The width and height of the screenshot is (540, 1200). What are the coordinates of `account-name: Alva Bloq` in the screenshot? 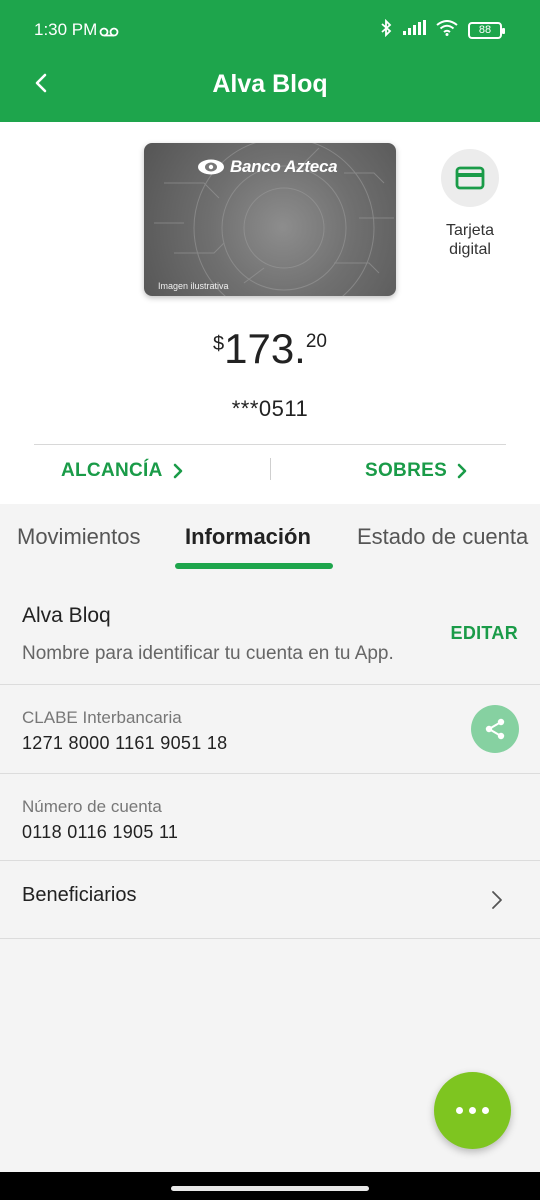 It's located at (66, 615).